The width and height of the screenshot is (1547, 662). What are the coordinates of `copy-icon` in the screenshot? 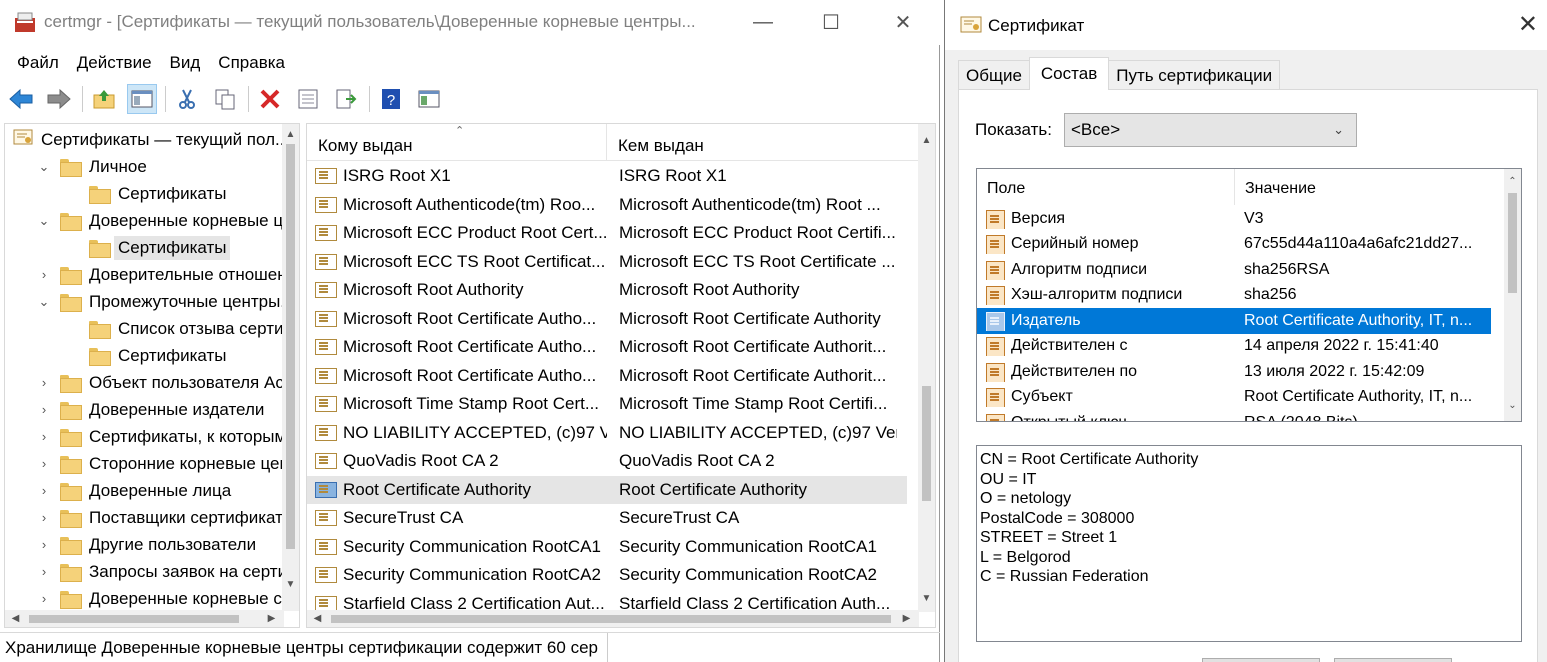 It's located at (225, 99).